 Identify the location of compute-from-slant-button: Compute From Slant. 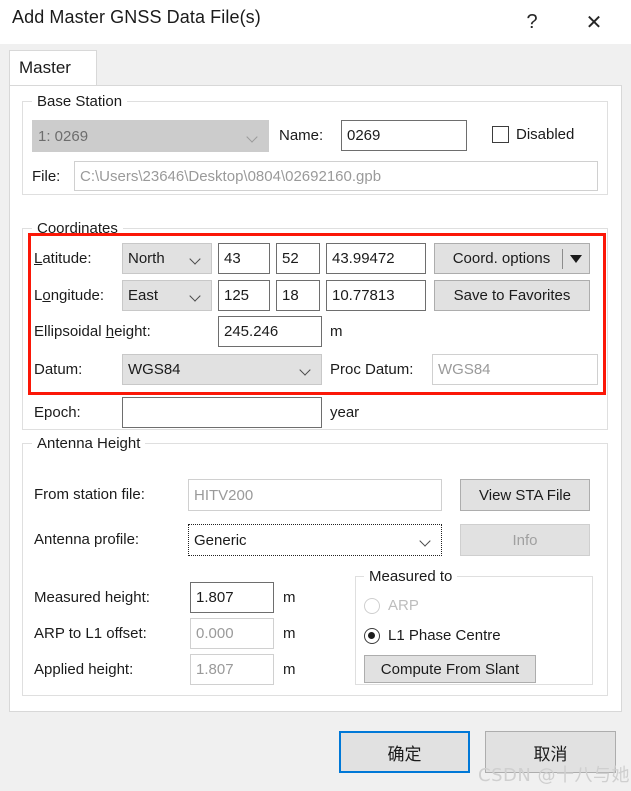
(450, 669).